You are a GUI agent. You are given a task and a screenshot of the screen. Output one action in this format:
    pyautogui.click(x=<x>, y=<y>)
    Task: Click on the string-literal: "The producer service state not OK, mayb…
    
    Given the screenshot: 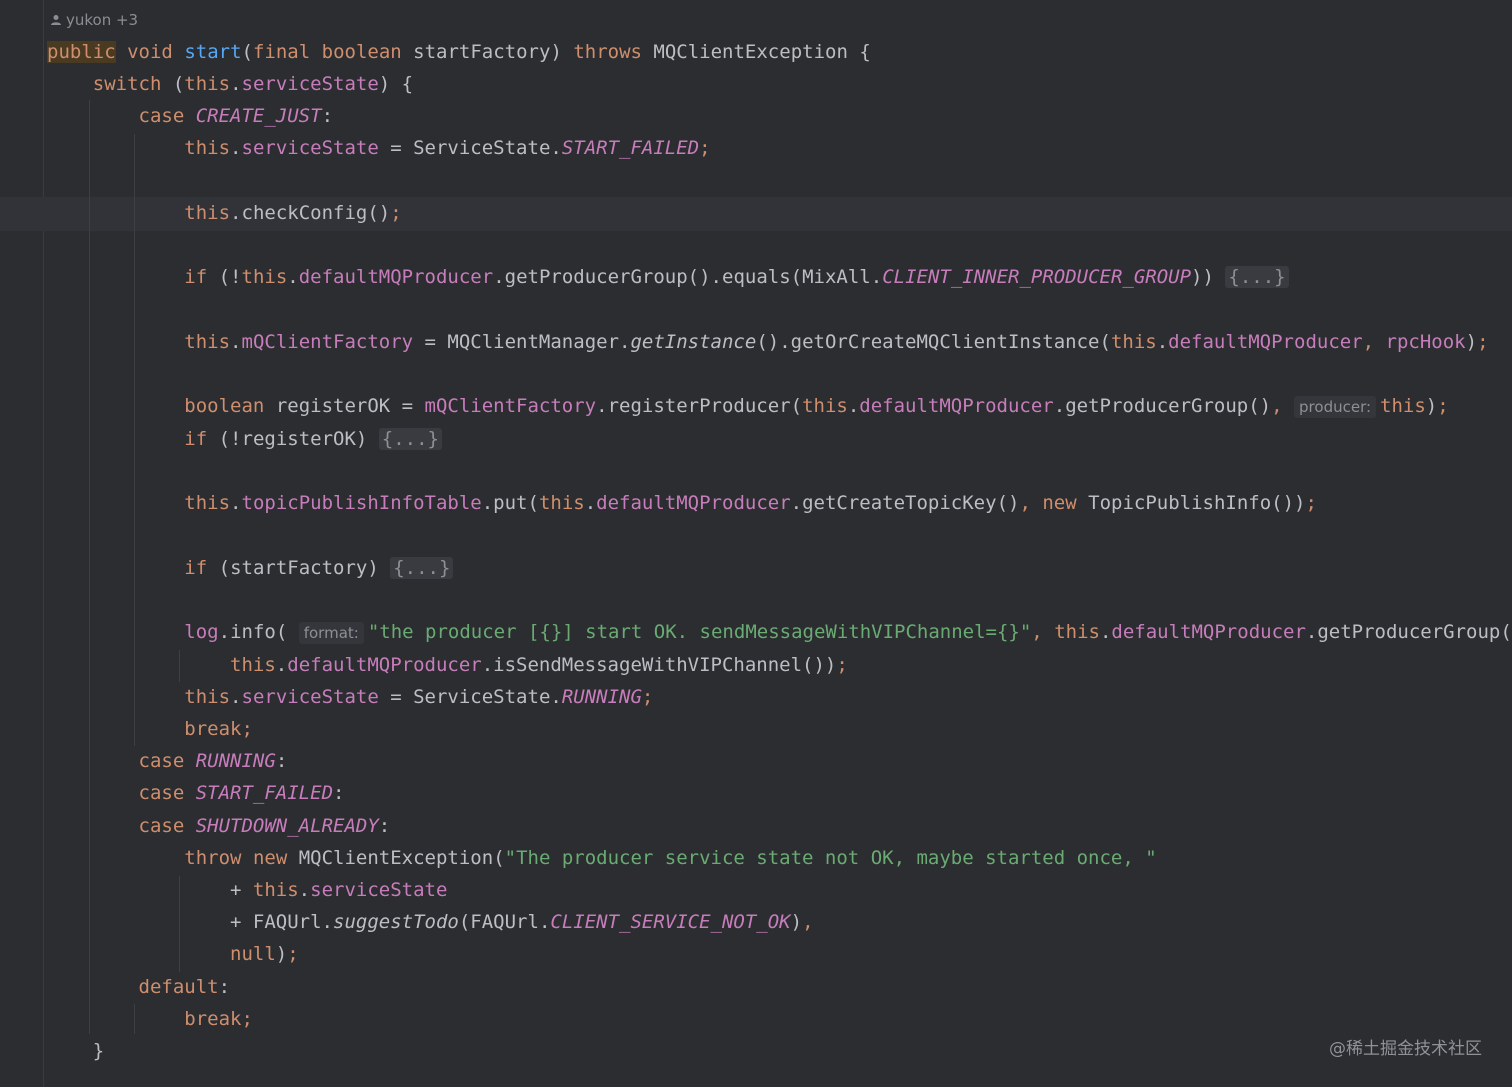 What is the action you would take?
    pyautogui.click(x=830, y=858)
    